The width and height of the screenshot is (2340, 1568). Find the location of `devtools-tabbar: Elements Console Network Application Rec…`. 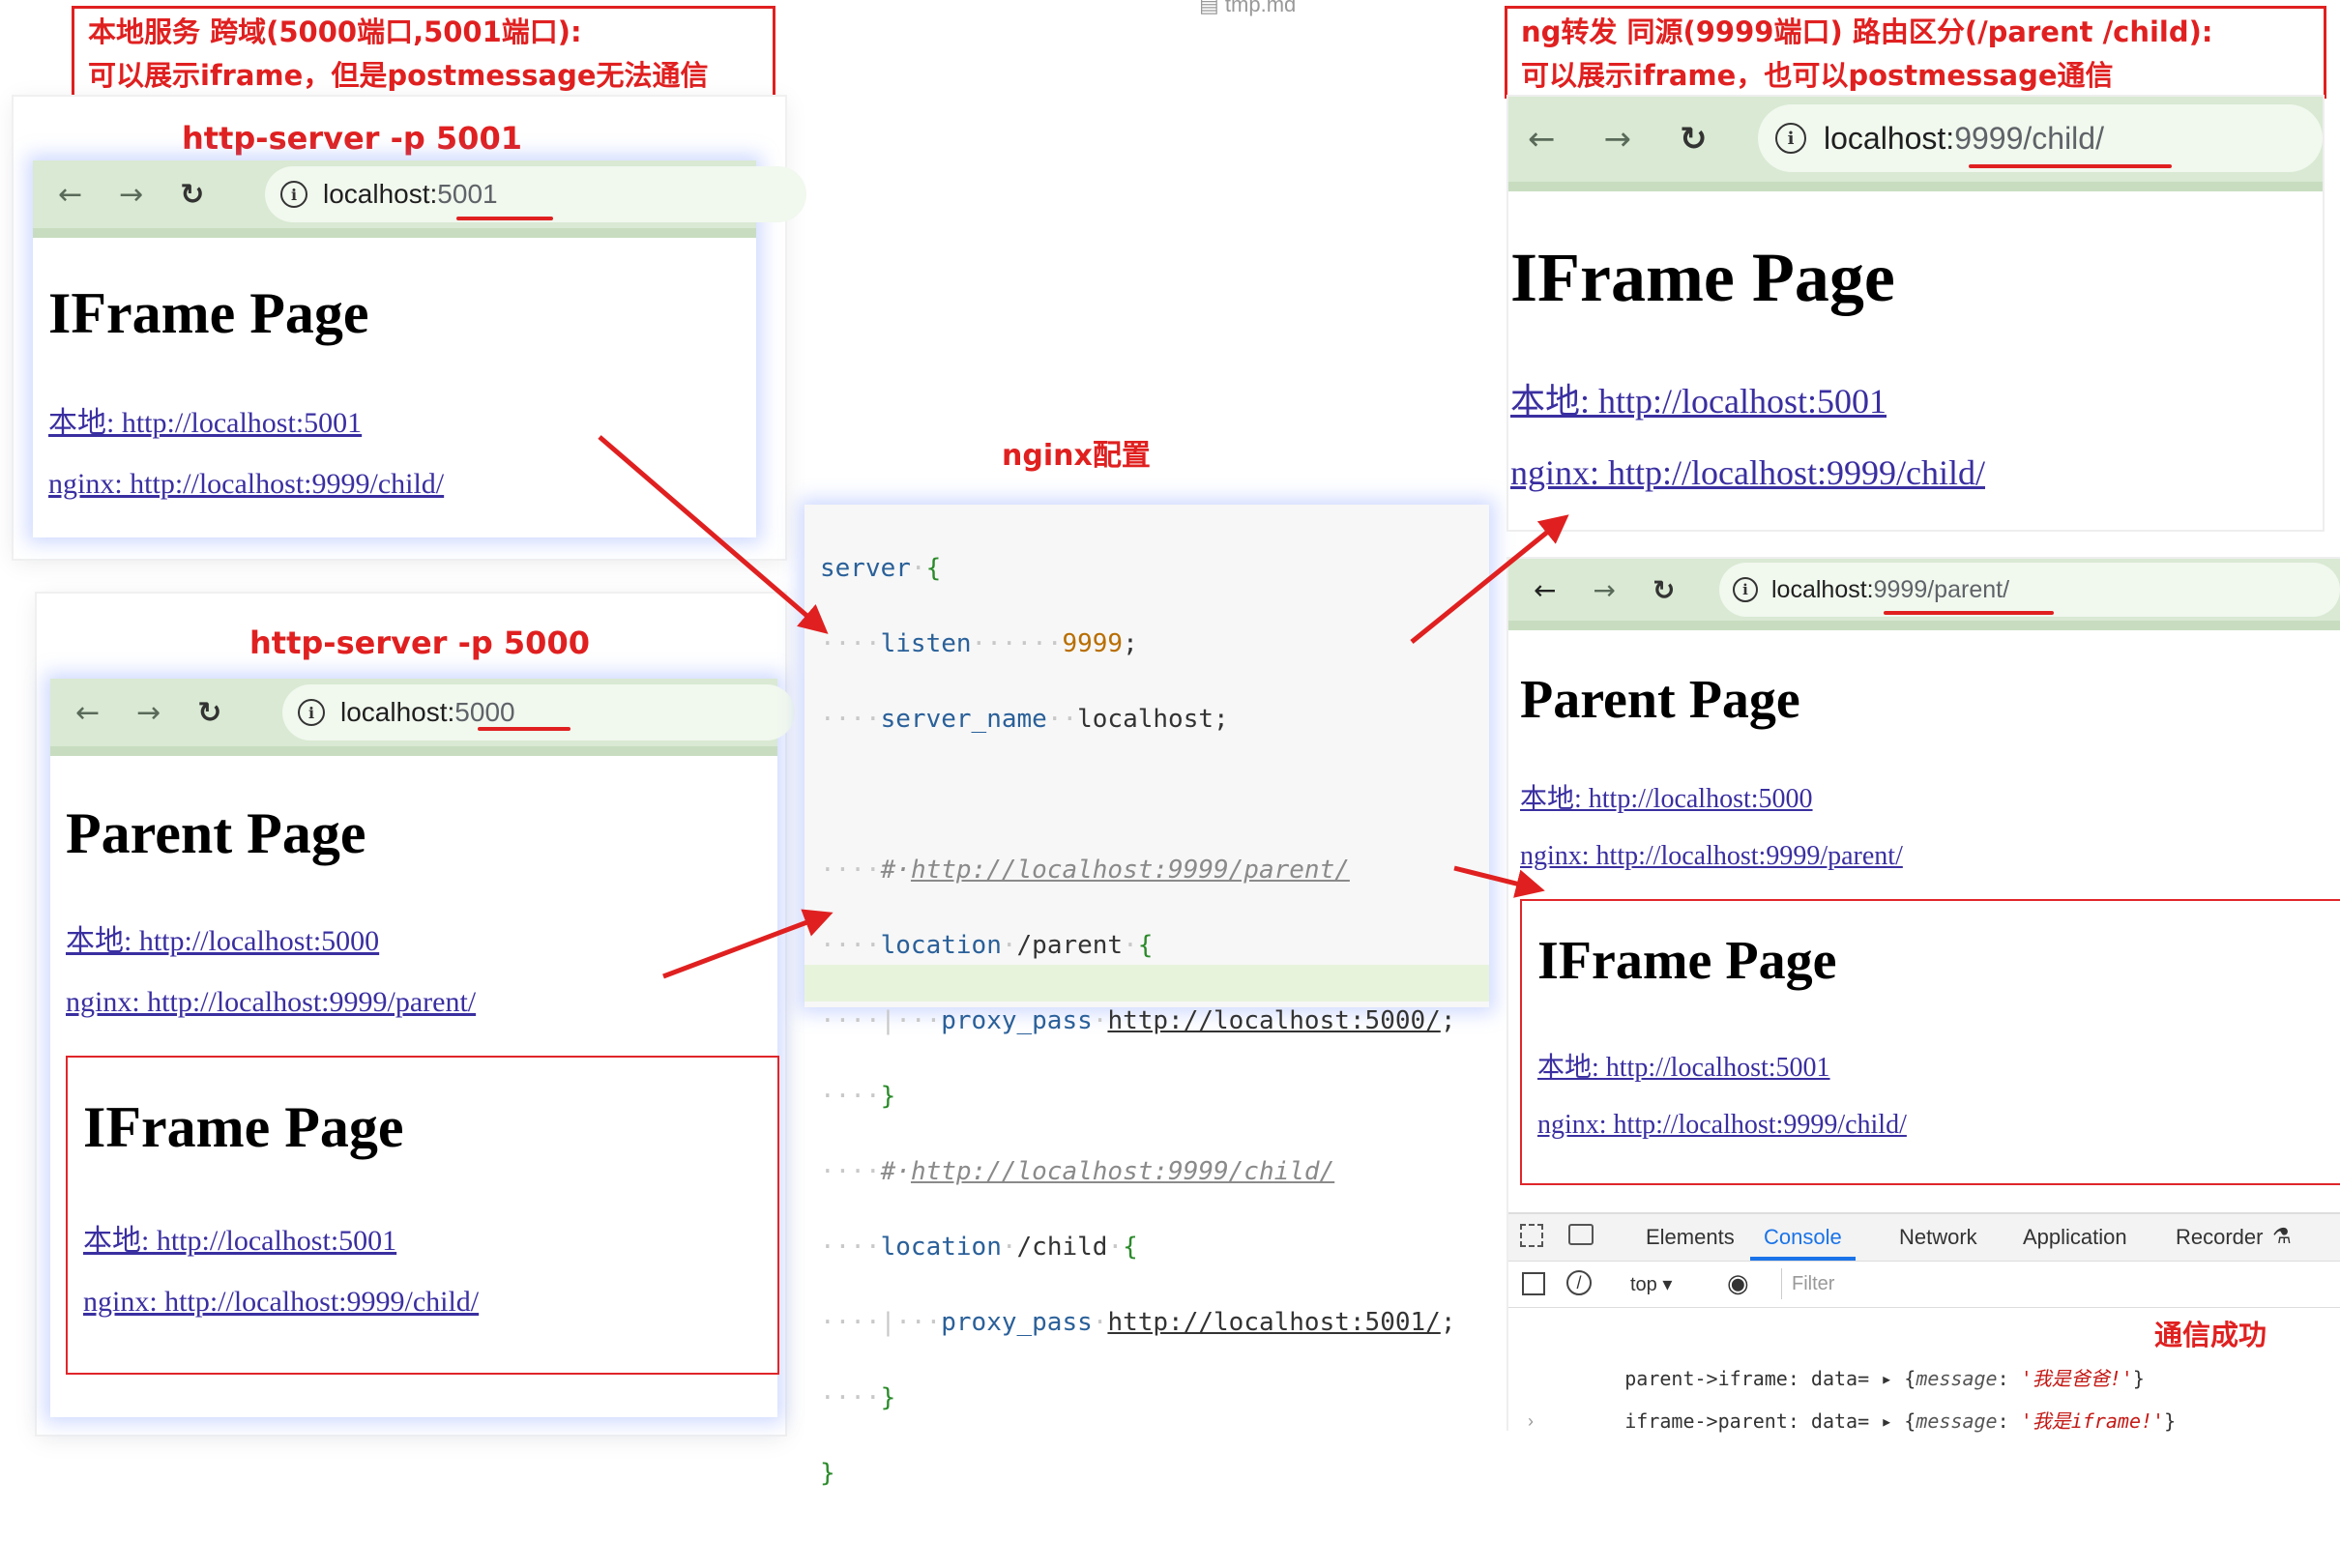

devtools-tabbar: Elements Console Network Application Rec… is located at coordinates (1924, 1238).